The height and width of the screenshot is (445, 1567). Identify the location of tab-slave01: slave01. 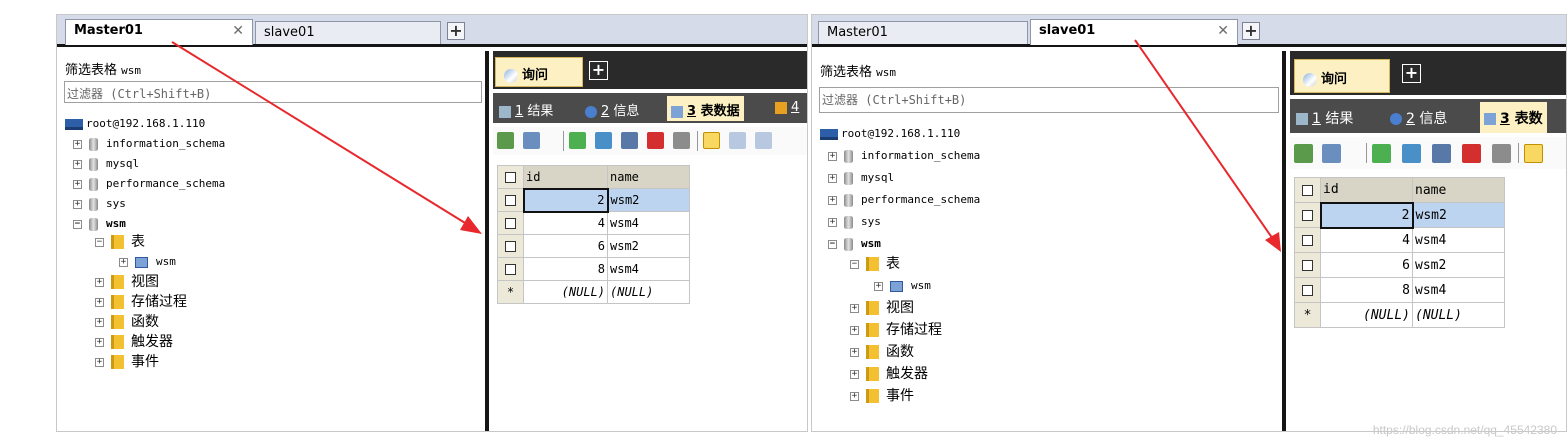
(348, 32).